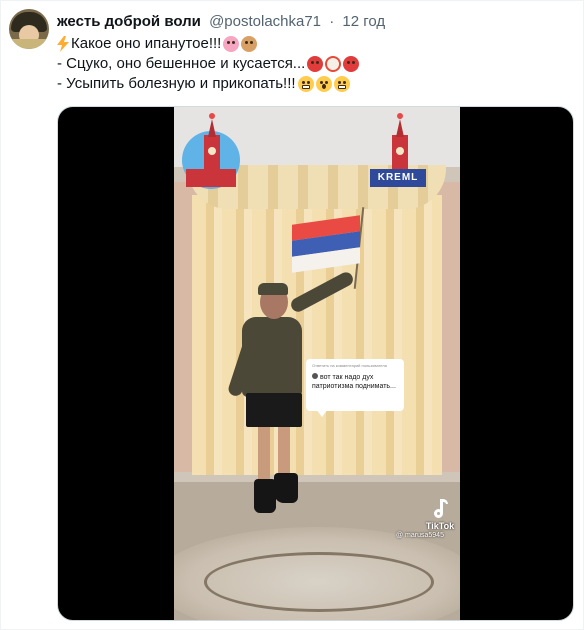 The image size is (584, 630). What do you see at coordinates (398, 178) in the screenshot?
I see `kremlin-badge: KREML` at bounding box center [398, 178].